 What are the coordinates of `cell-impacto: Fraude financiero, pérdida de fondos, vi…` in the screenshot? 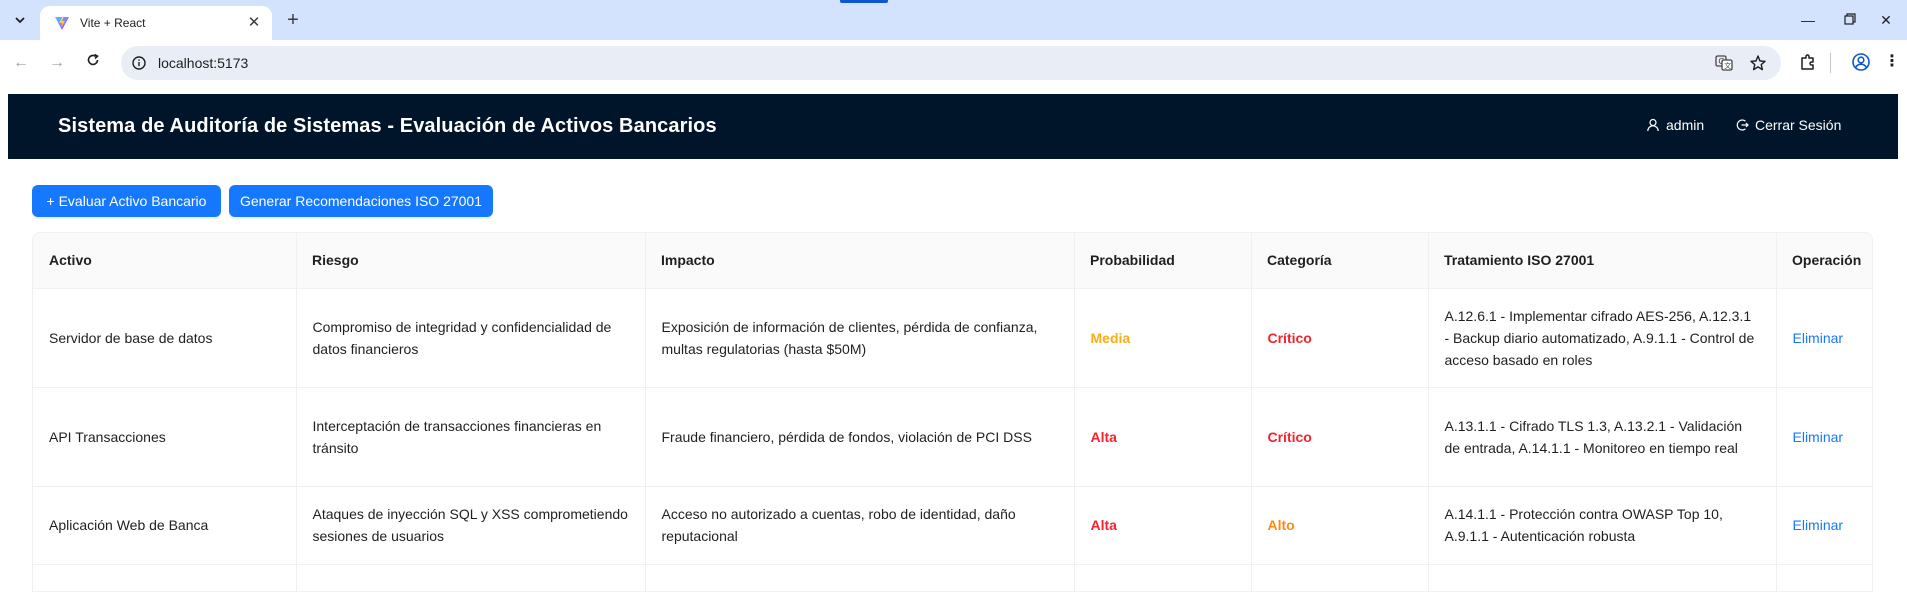 It's located at (860, 437).